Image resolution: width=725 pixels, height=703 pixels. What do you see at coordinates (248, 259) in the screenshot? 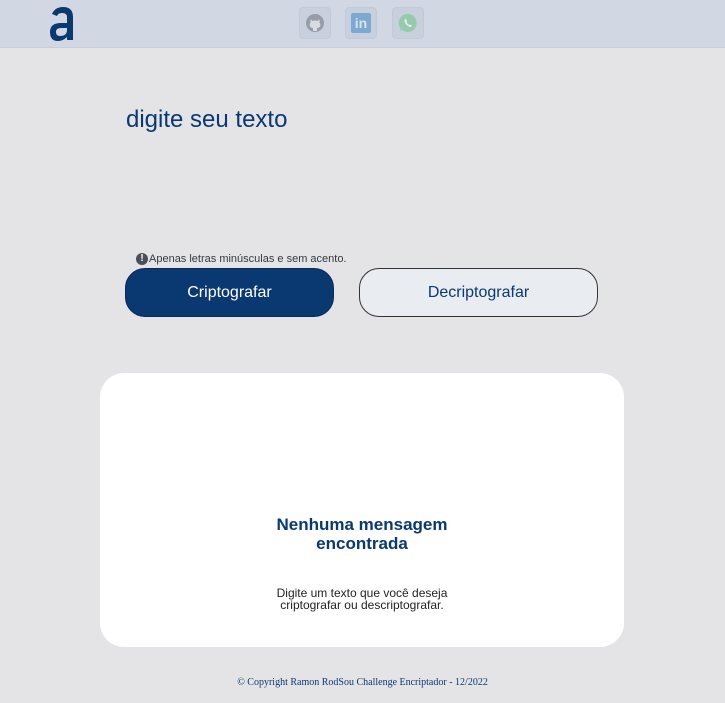
I see `hint-text: Apenas letras minúsculas e sem acento.` at bounding box center [248, 259].